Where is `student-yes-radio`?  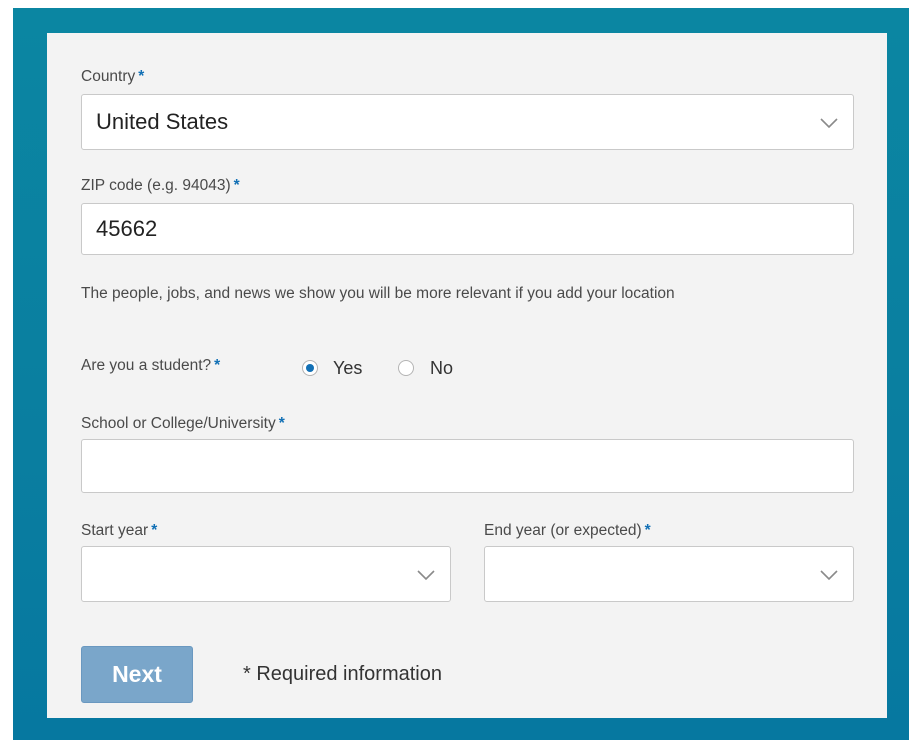
student-yes-radio is located at coordinates (310, 368).